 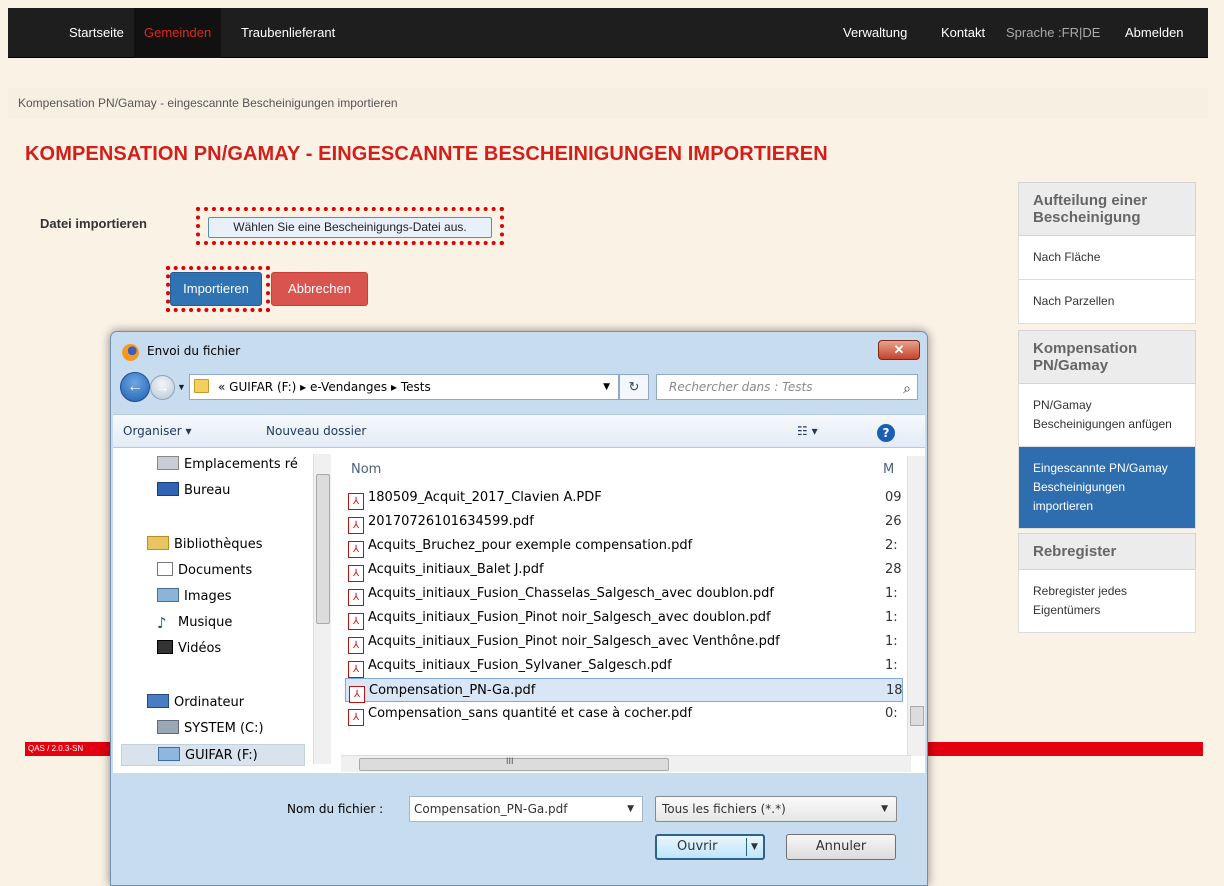 What do you see at coordinates (754, 847) in the screenshot?
I see `open-options-dropdown-icon: ▼` at bounding box center [754, 847].